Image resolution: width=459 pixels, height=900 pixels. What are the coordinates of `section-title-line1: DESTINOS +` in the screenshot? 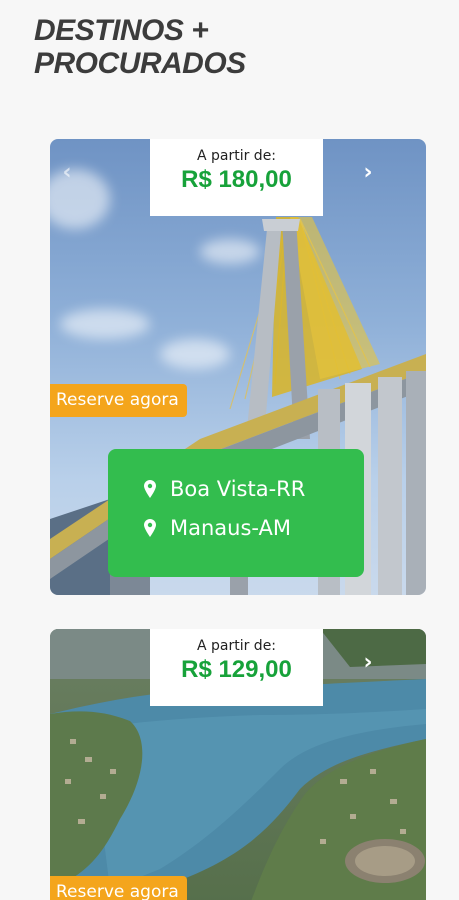 It's located at (121, 30).